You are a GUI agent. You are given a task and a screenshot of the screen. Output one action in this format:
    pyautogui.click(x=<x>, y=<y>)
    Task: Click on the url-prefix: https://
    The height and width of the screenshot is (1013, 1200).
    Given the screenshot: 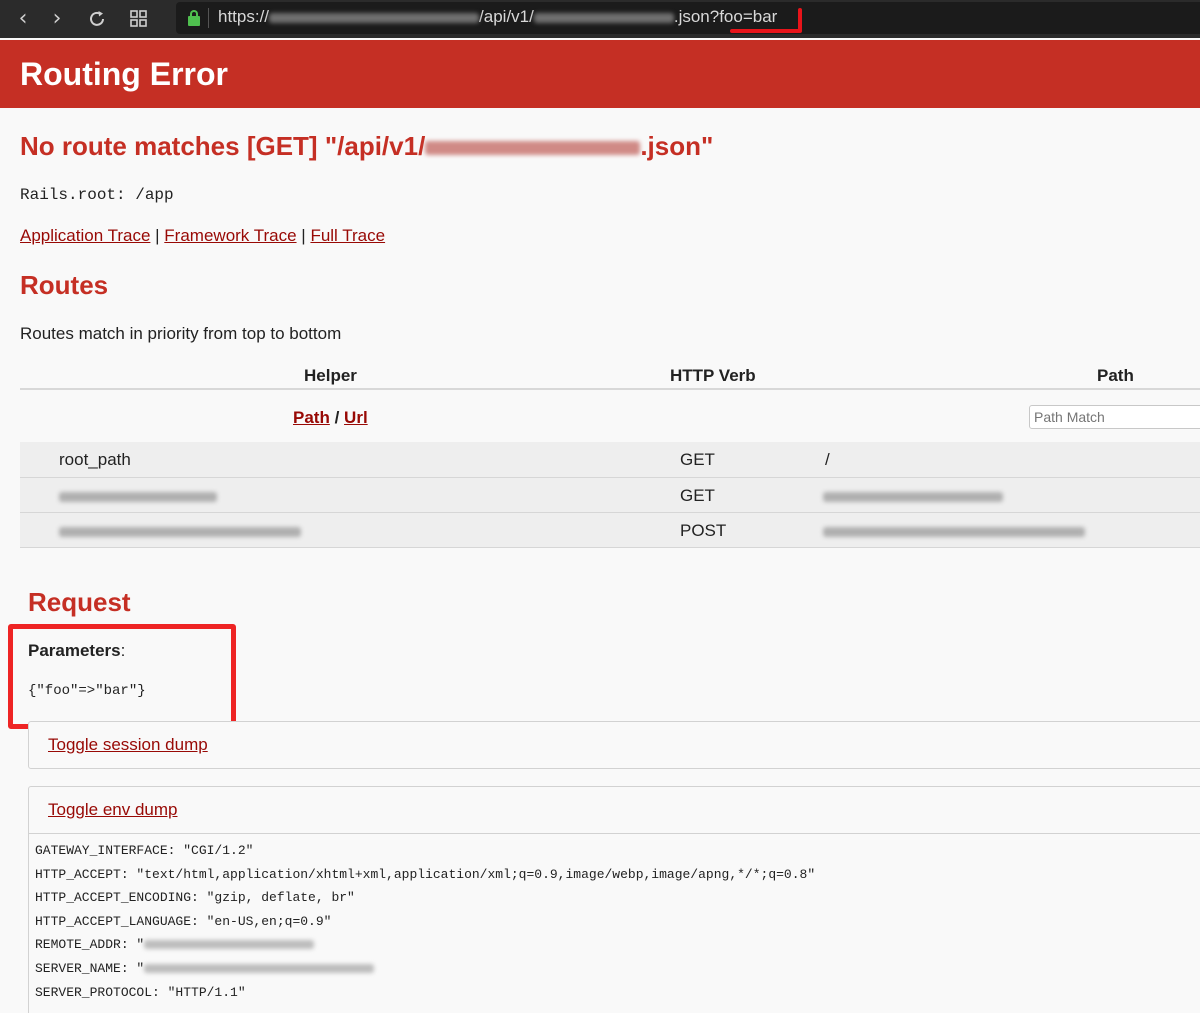 What is the action you would take?
    pyautogui.click(x=244, y=16)
    